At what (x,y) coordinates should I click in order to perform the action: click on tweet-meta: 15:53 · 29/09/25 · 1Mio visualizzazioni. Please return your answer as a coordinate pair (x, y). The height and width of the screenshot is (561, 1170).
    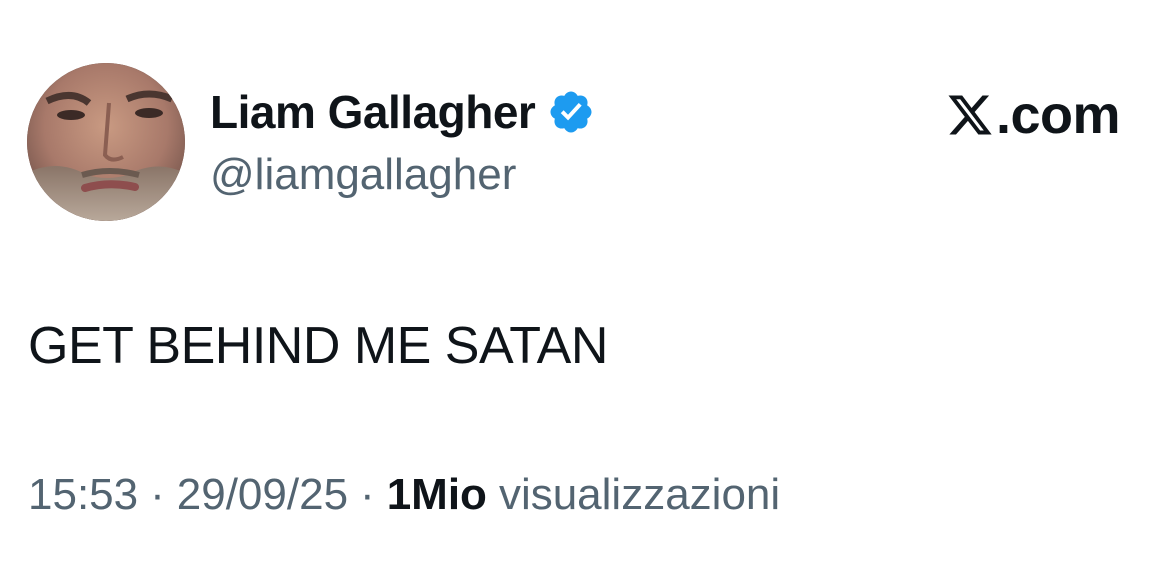
    Looking at the image, I should click on (404, 495).